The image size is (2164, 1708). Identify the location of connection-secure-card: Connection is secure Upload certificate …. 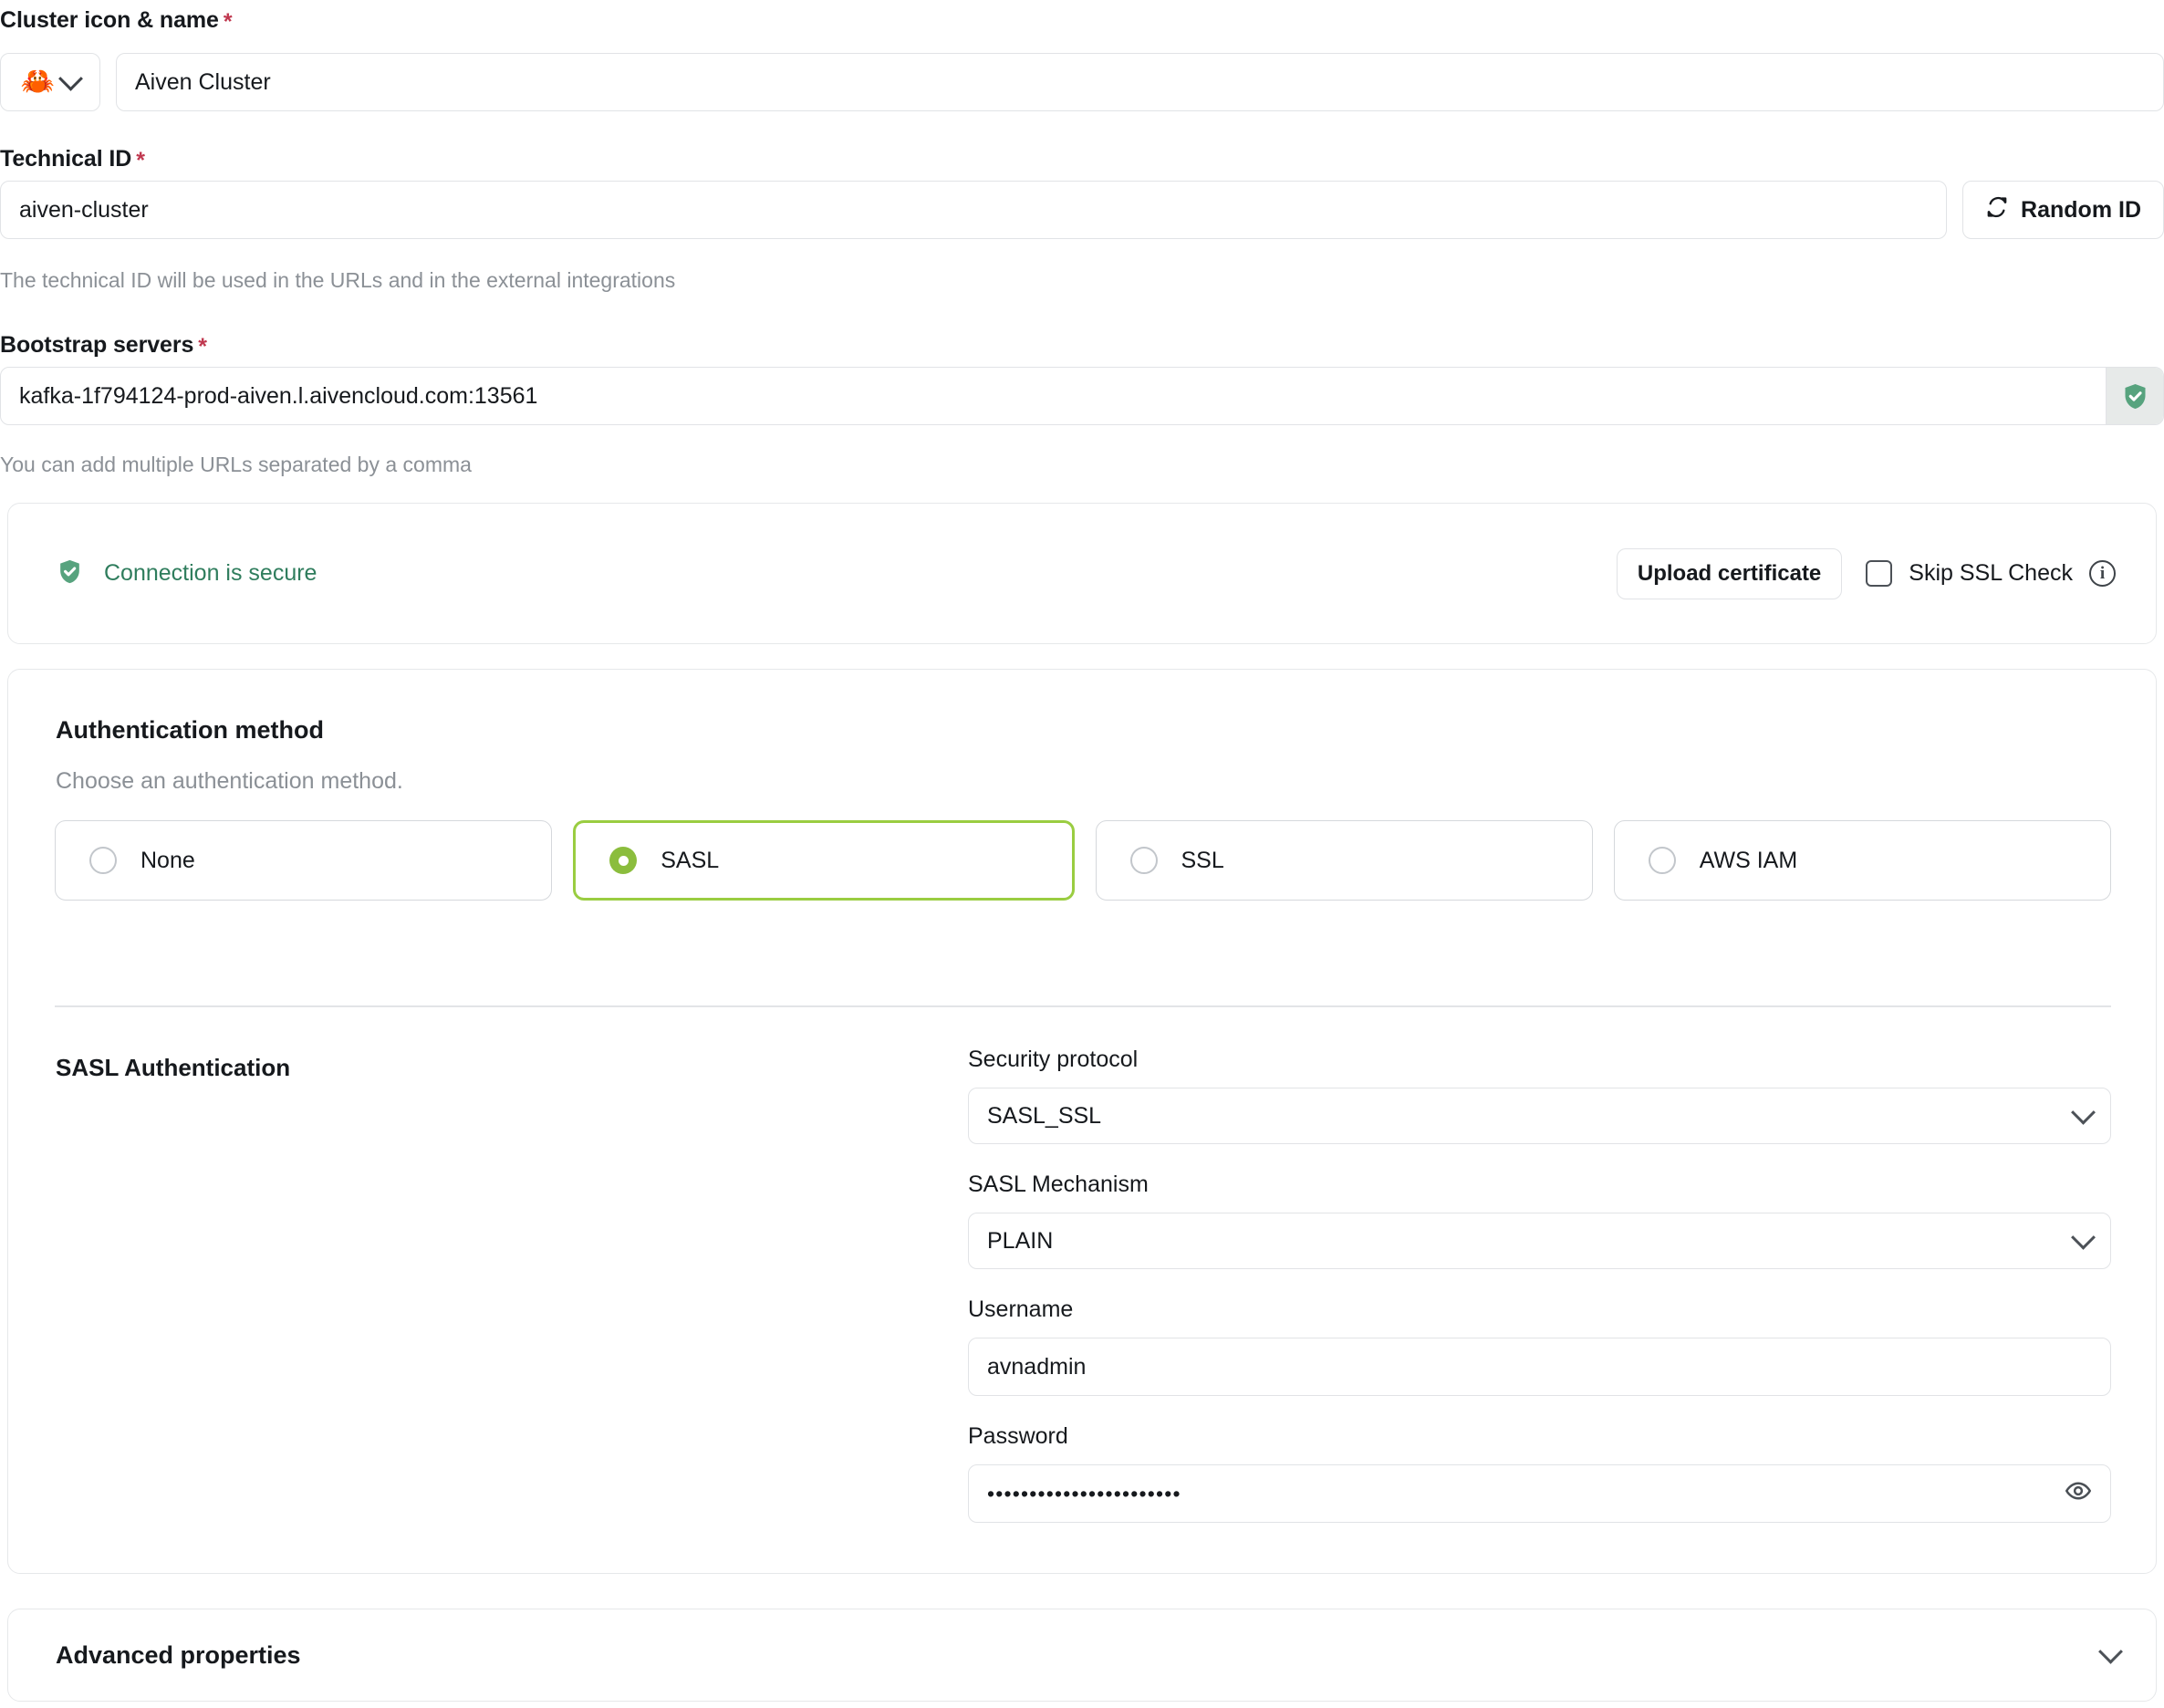
(1082, 574).